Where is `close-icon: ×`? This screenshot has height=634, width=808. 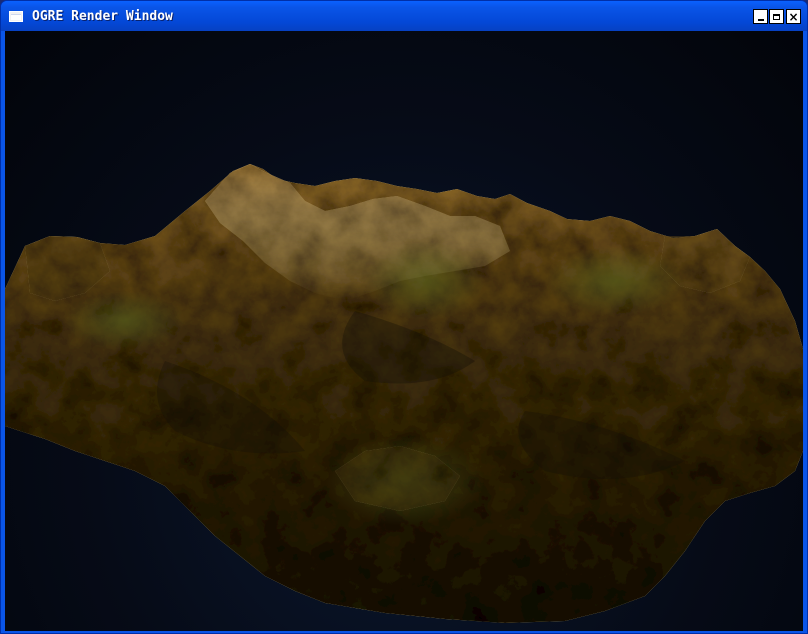 close-icon: × is located at coordinates (793, 16).